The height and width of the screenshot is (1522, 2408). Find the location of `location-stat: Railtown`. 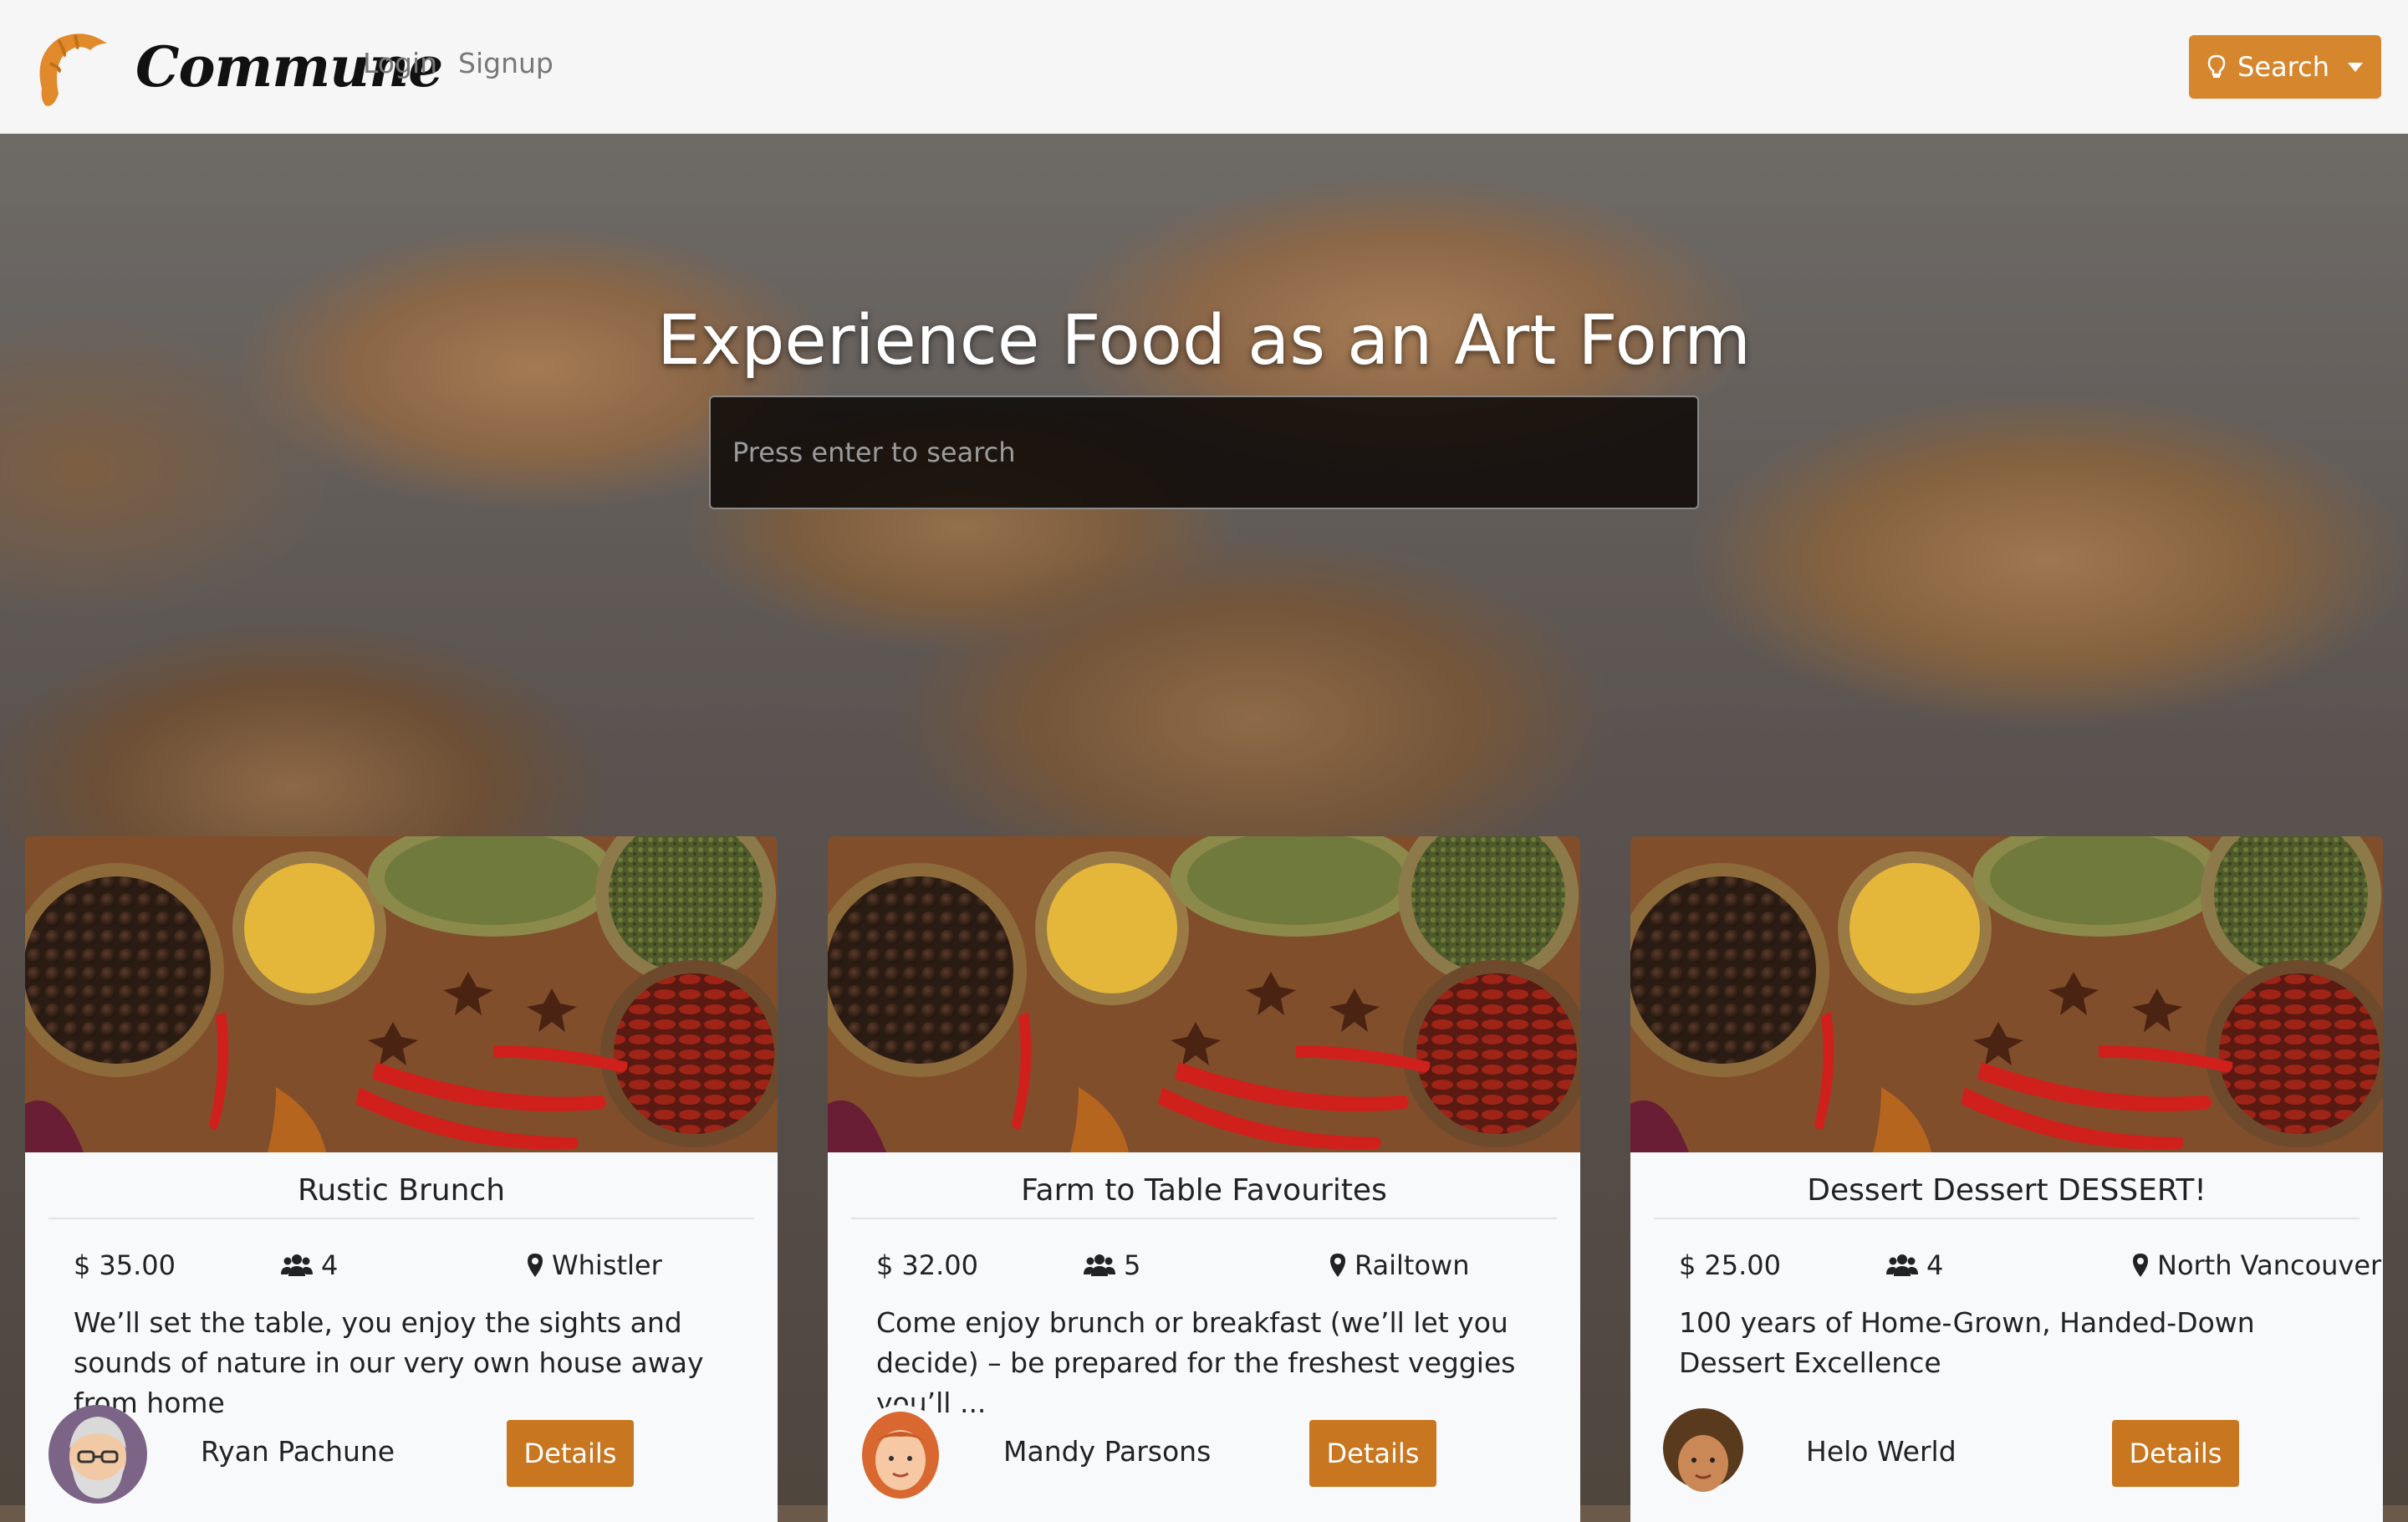

location-stat: Railtown is located at coordinates (1399, 1265).